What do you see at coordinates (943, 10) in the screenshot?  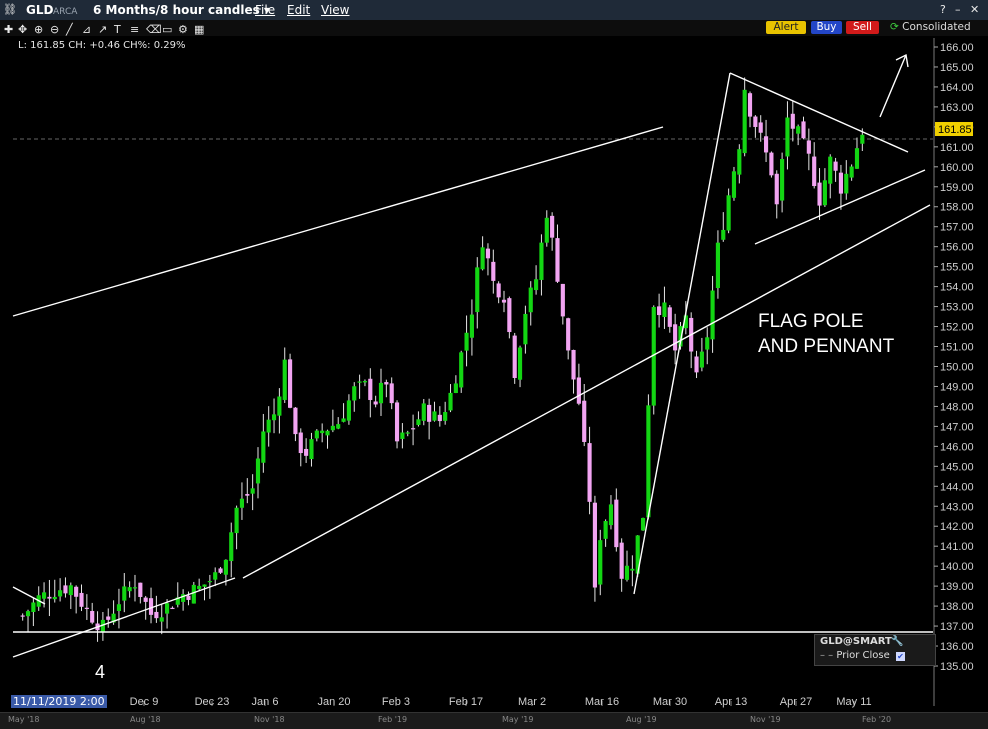 I see `help-icon: ?` at bounding box center [943, 10].